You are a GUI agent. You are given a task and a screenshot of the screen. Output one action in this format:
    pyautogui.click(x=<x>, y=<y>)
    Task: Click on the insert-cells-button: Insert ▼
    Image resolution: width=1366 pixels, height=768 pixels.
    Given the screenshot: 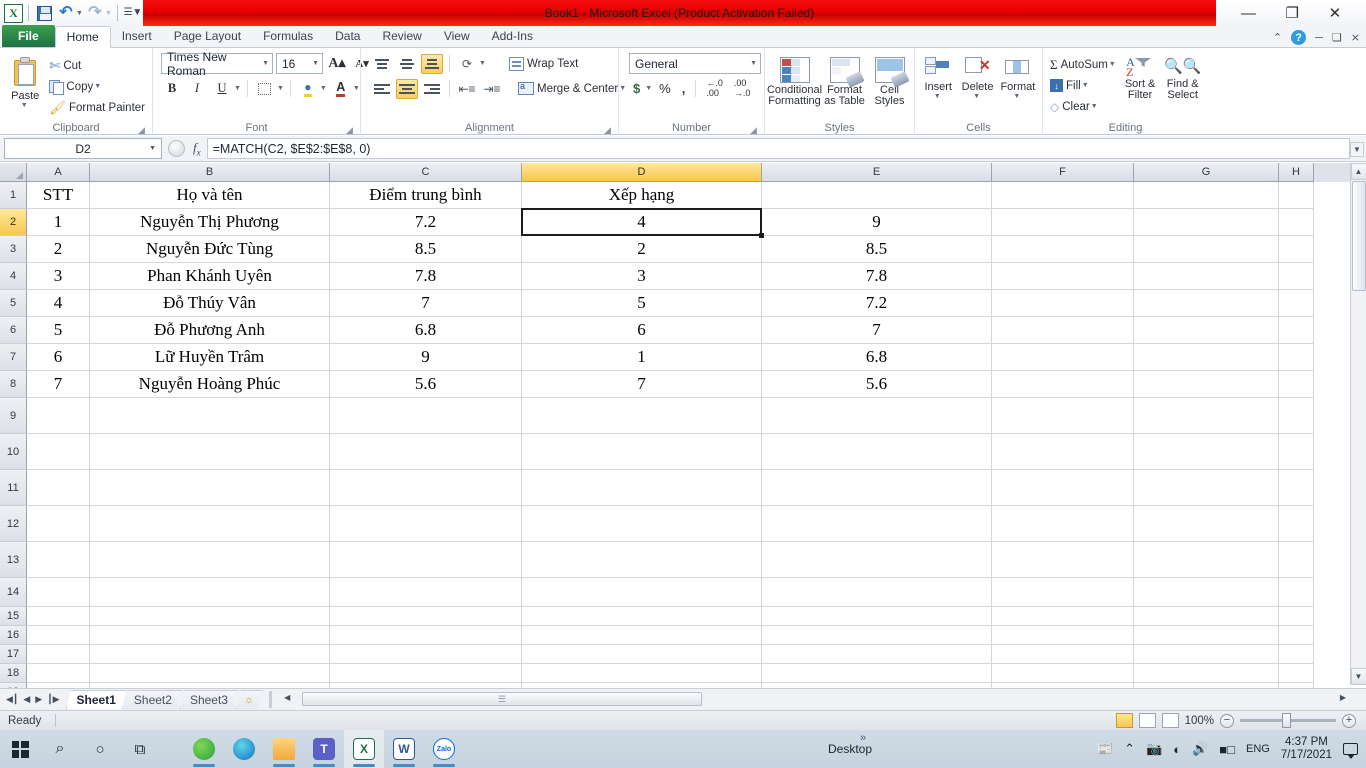 What is the action you would take?
    pyautogui.click(x=938, y=77)
    